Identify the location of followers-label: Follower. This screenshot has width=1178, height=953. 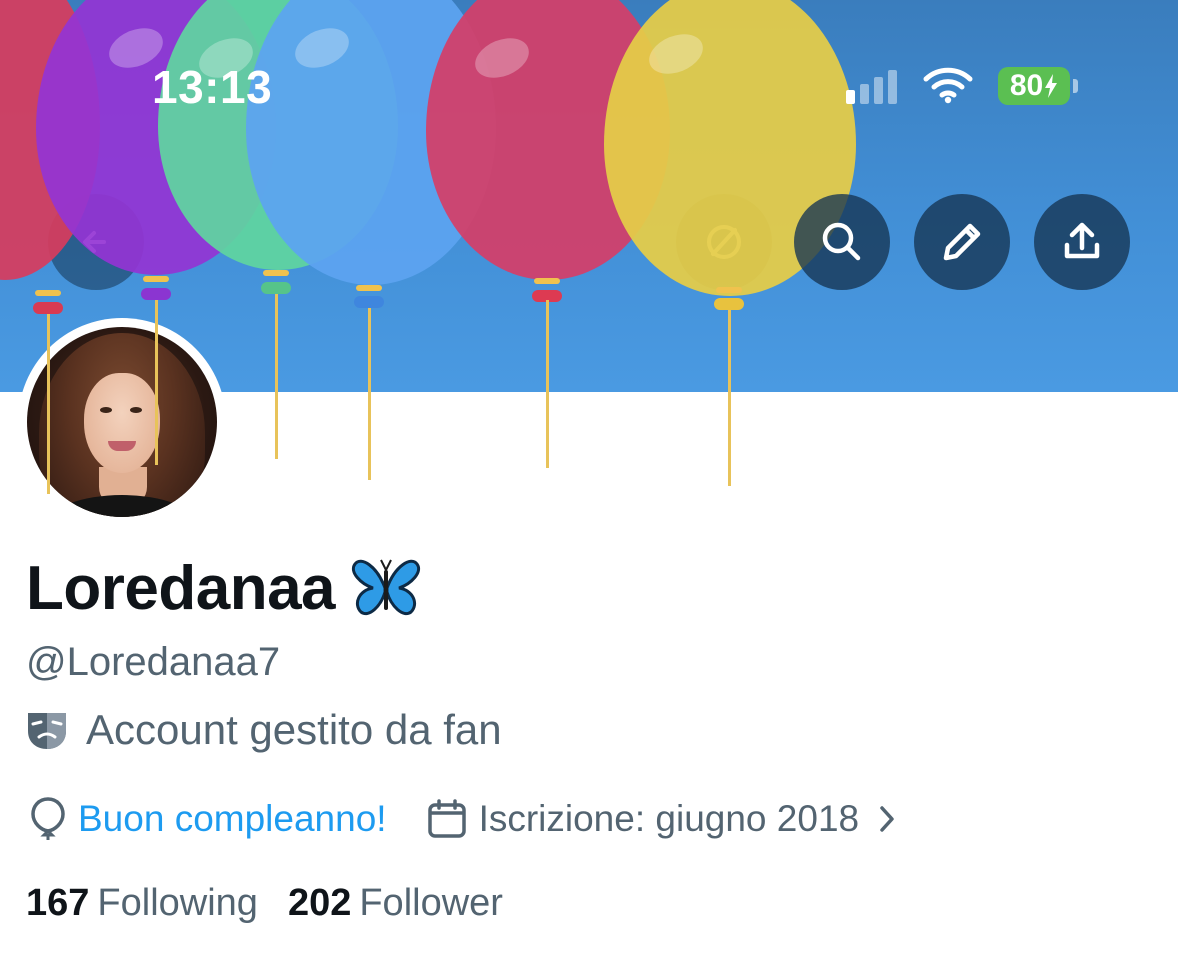
(431, 903).